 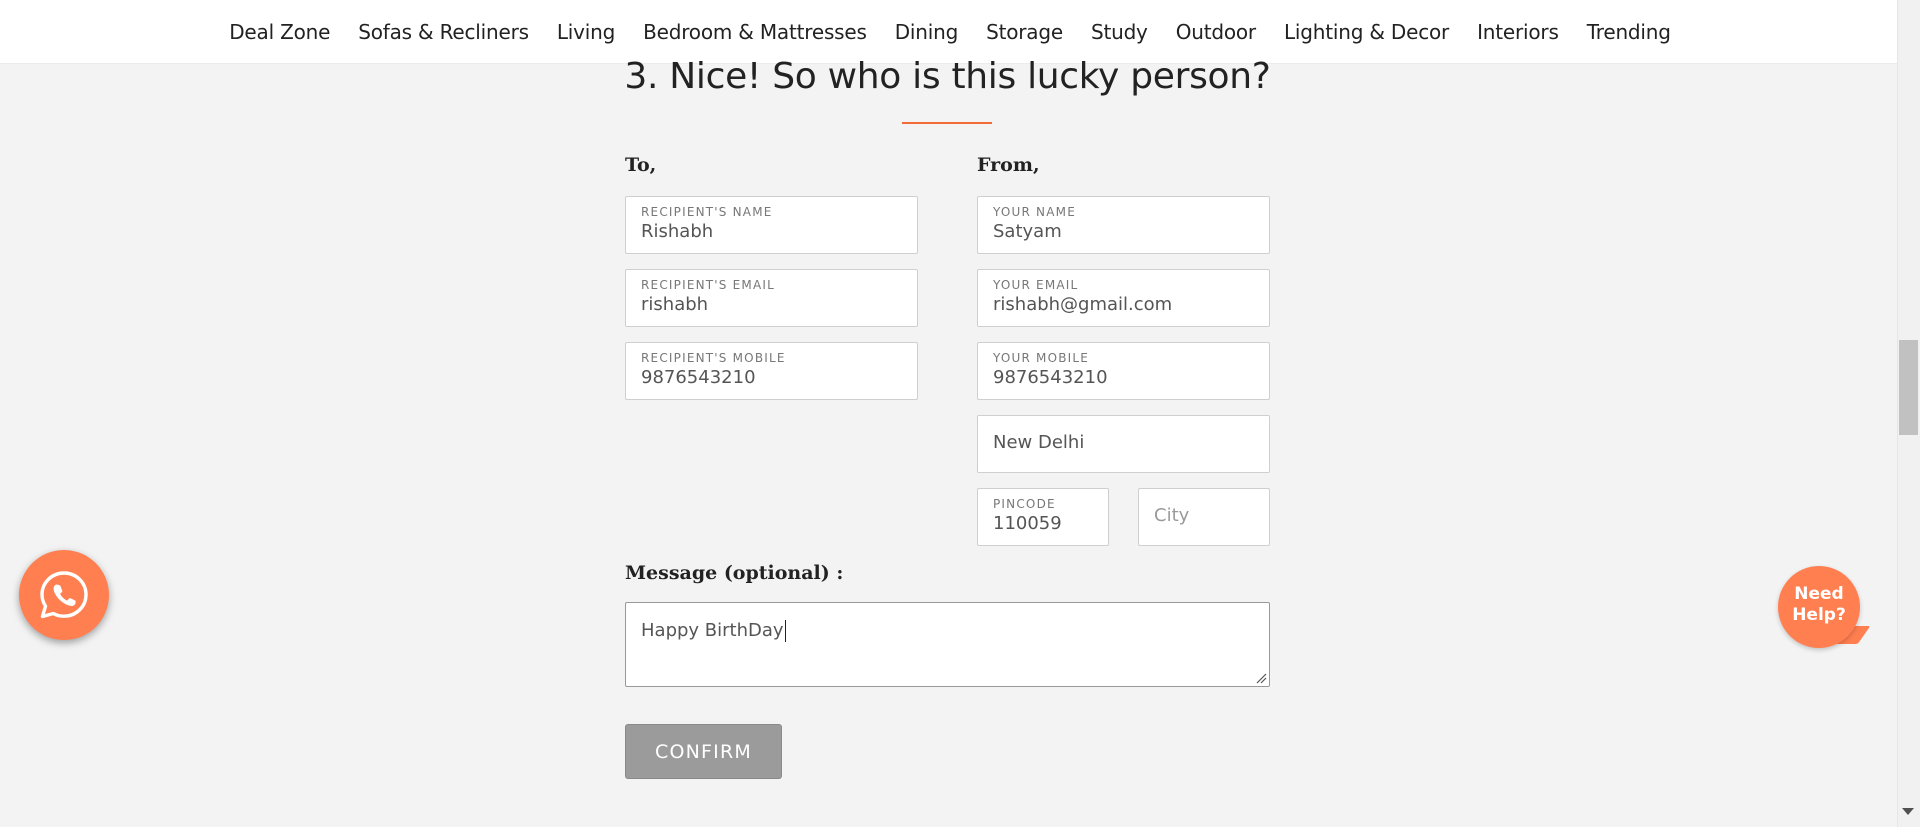 I want to click on resize-handle-icon, so click(x=1261, y=678).